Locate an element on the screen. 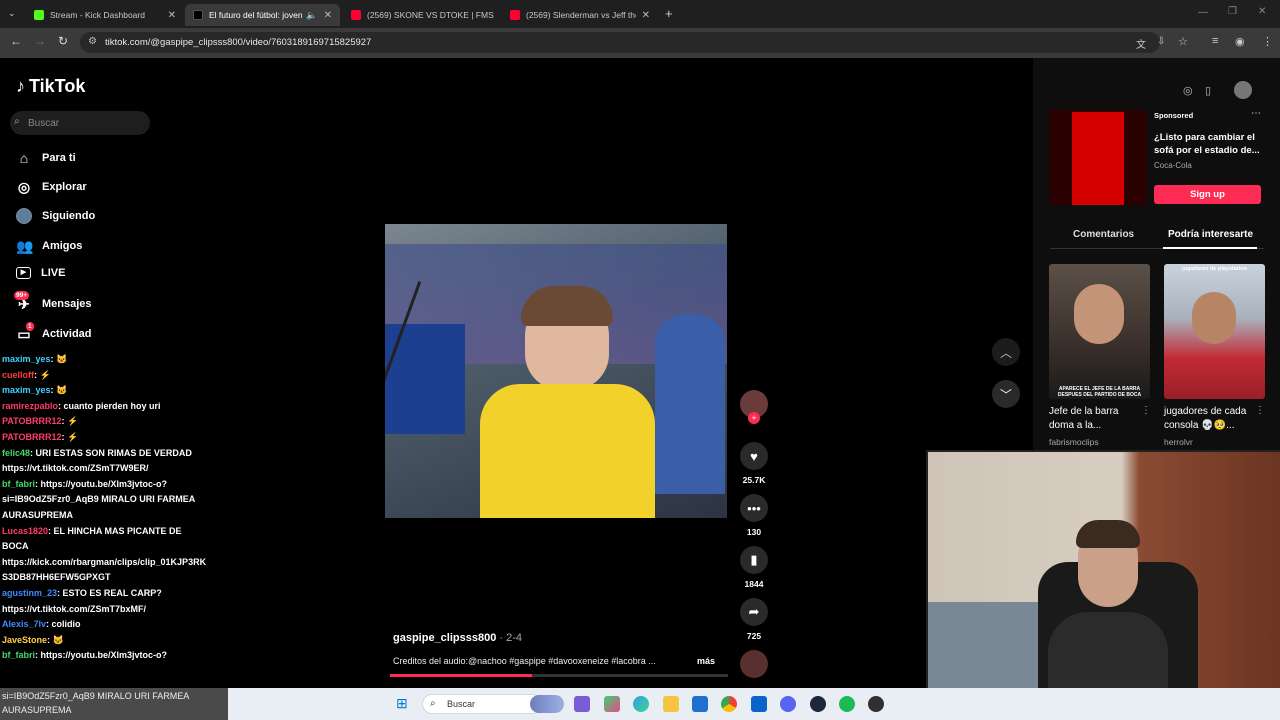 The width and height of the screenshot is (1280, 720). video-progress-bar is located at coordinates (559, 675).